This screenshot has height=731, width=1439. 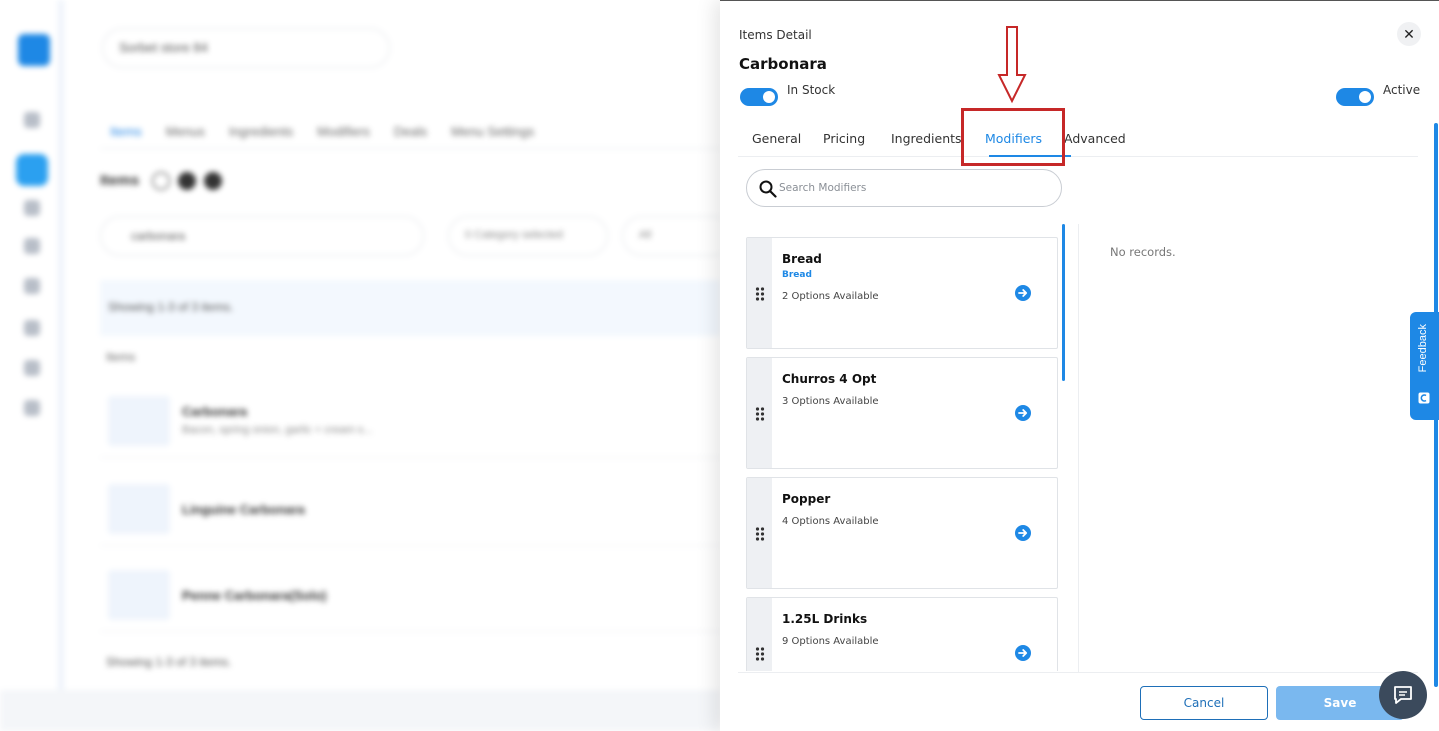 What do you see at coordinates (126, 131) in the screenshot?
I see `bg-tab-items: Items` at bounding box center [126, 131].